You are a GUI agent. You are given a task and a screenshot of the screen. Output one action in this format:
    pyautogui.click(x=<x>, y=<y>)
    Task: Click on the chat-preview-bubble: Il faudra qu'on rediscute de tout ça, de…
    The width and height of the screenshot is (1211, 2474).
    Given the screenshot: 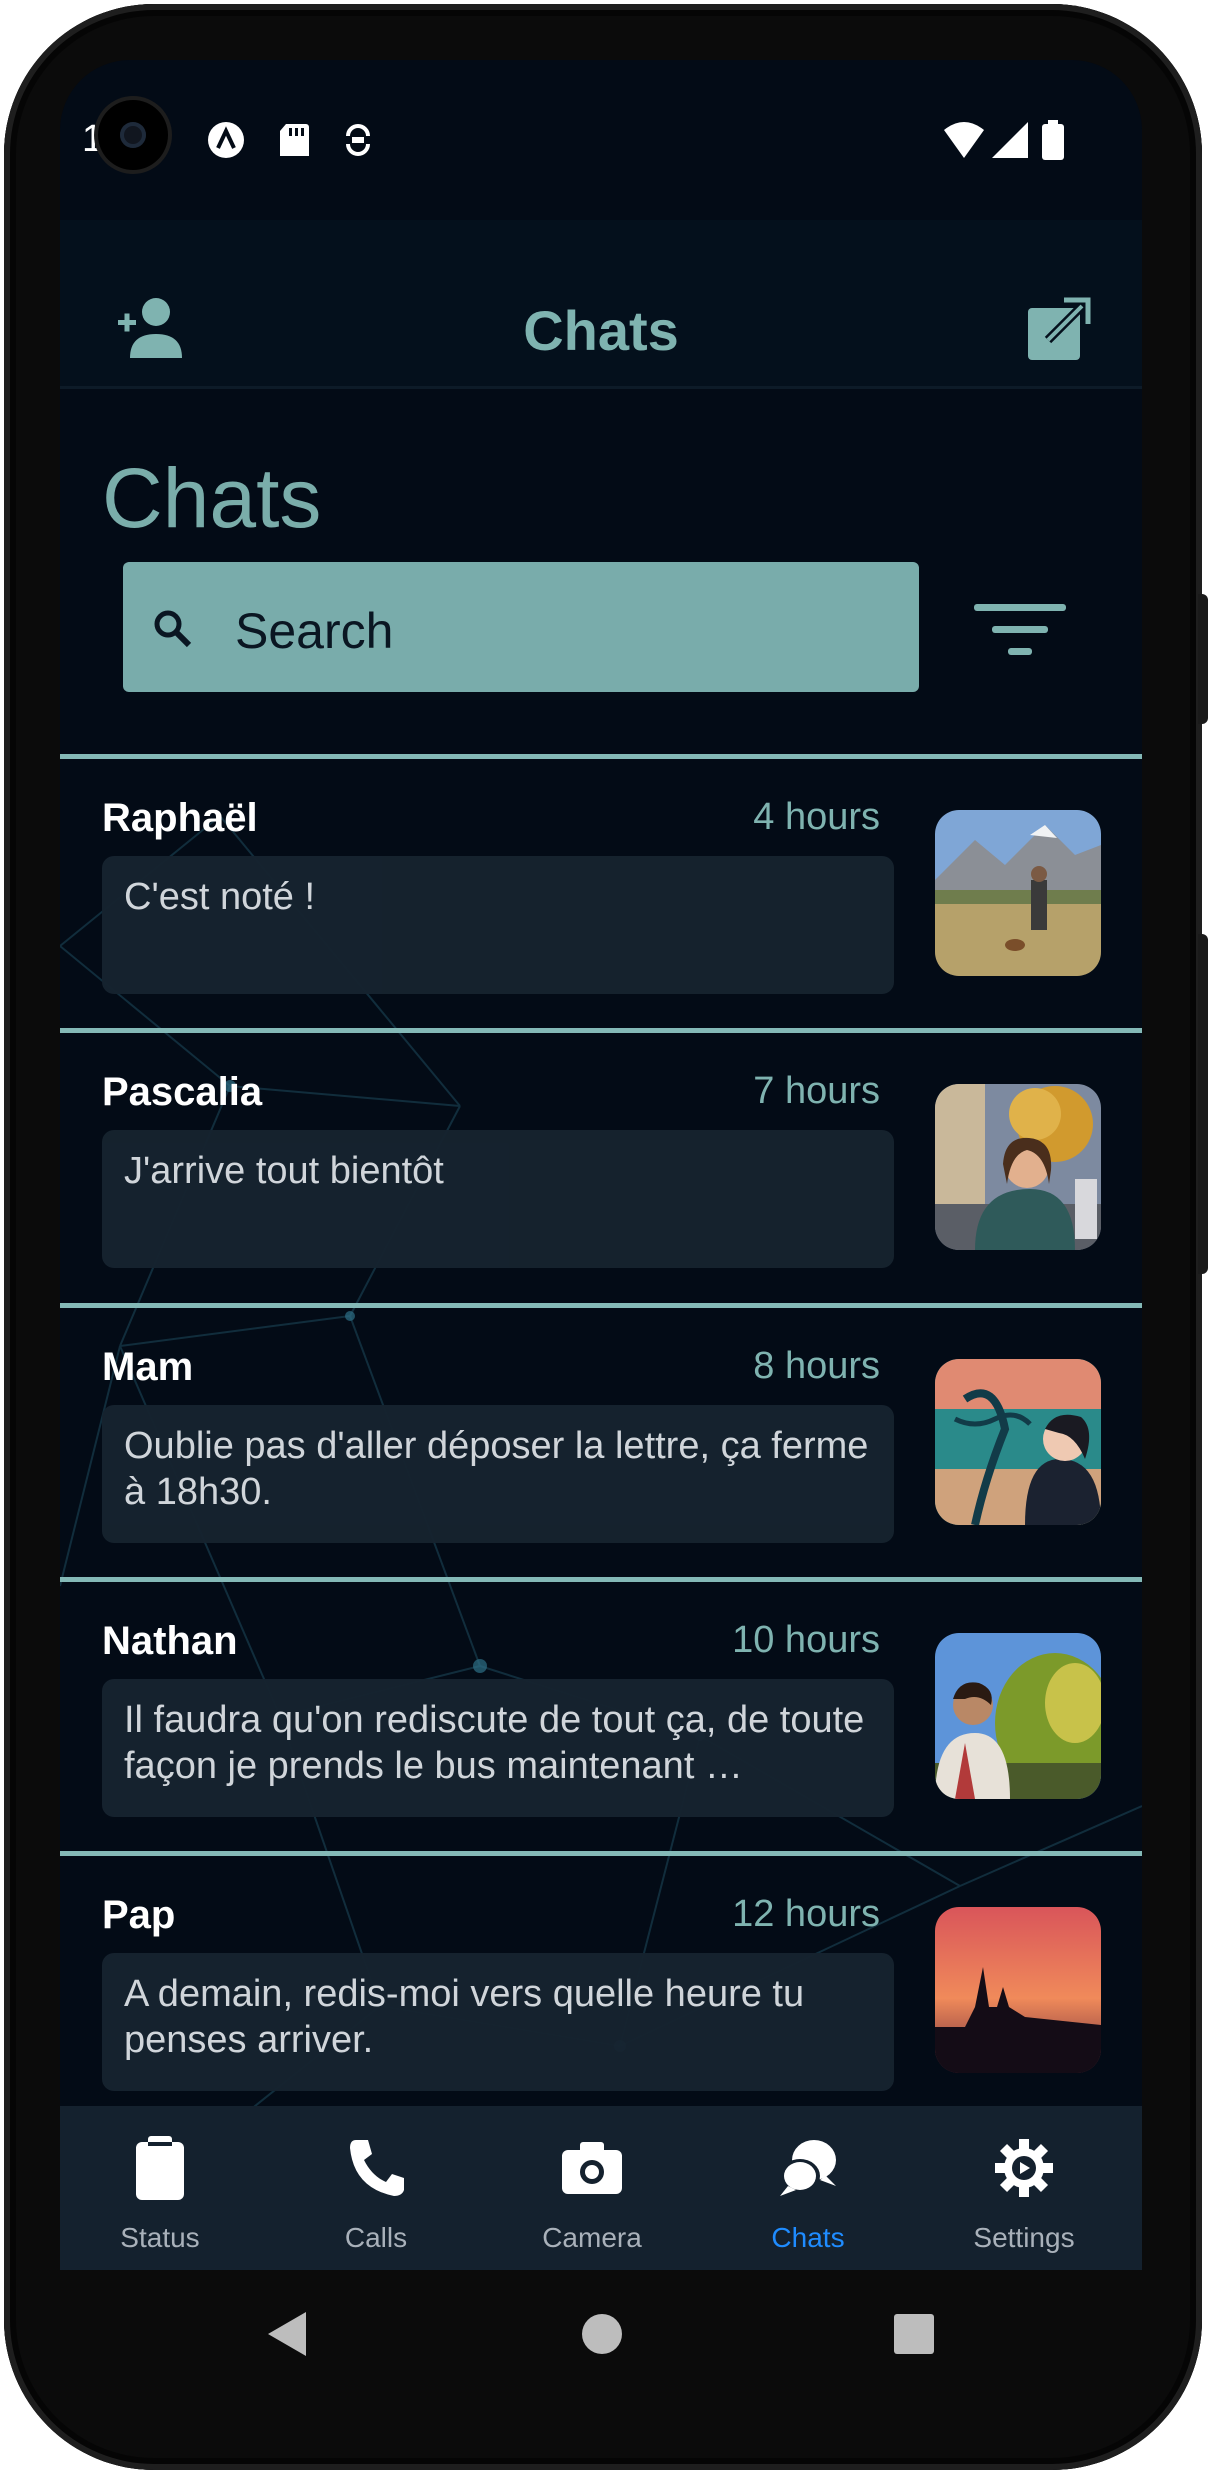 What is the action you would take?
    pyautogui.click(x=498, y=1748)
    